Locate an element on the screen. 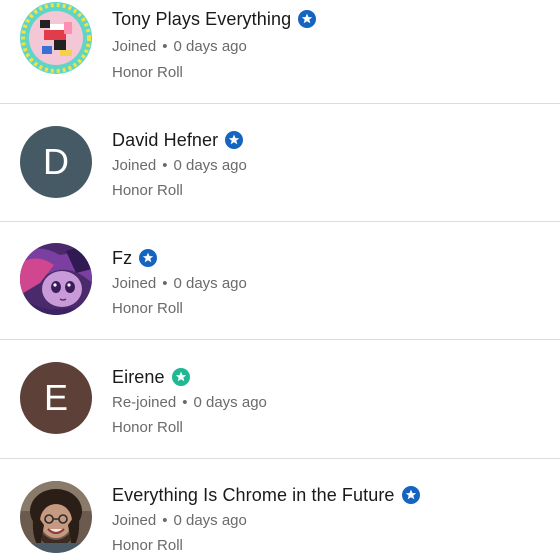 This screenshot has width=560, height=560. pixel-art-avatar-image is located at coordinates (56, 38).